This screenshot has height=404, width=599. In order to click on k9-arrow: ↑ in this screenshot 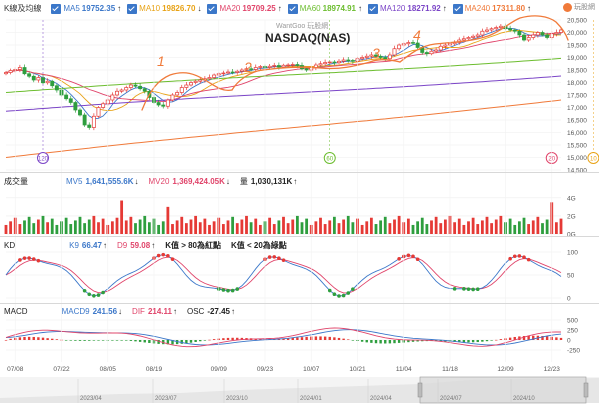, I will do `click(104, 245)`.